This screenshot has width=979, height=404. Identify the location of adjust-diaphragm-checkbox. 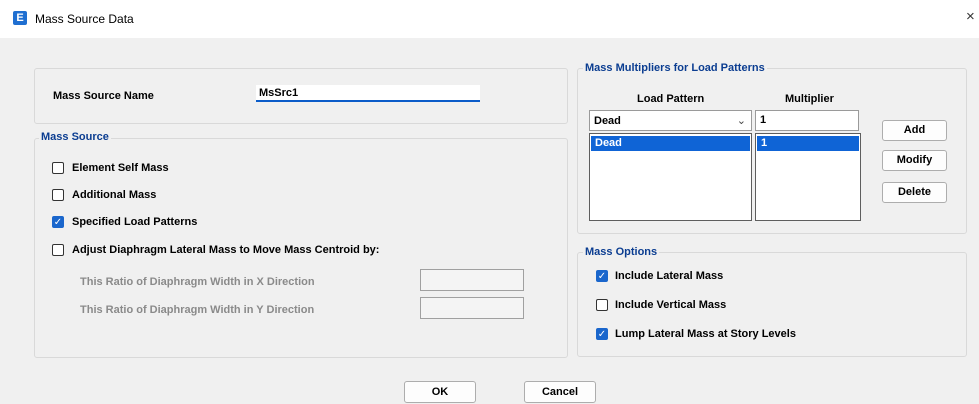
(58, 250).